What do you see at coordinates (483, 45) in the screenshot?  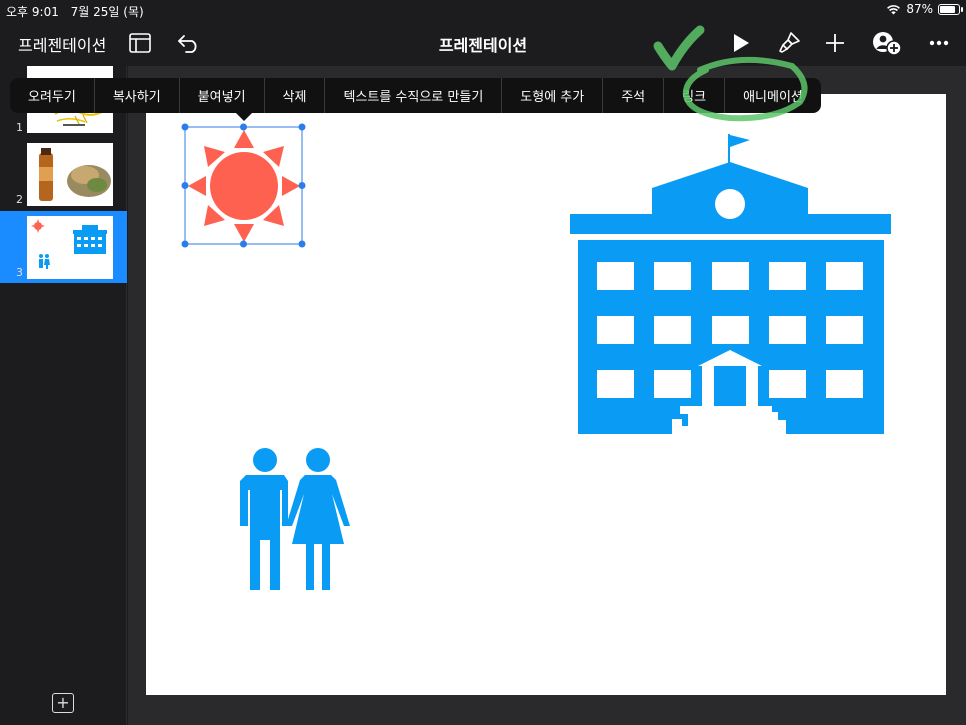 I see `document-title: 프레젠테이션` at bounding box center [483, 45].